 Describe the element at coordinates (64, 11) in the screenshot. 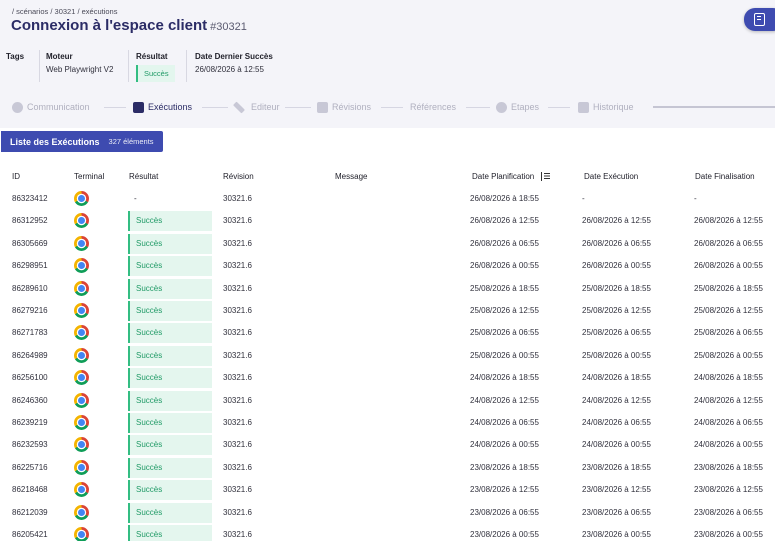

I see `breadcrumb: / scénarios / 30321 / exécutions` at that location.